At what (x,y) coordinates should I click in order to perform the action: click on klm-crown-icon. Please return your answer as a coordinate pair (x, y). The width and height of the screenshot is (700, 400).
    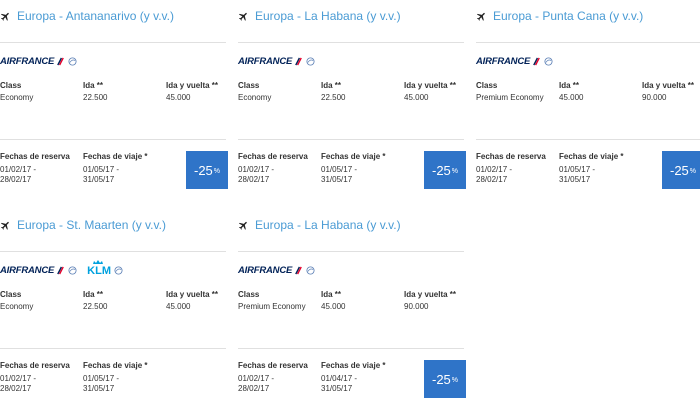
    Looking at the image, I should click on (98, 262).